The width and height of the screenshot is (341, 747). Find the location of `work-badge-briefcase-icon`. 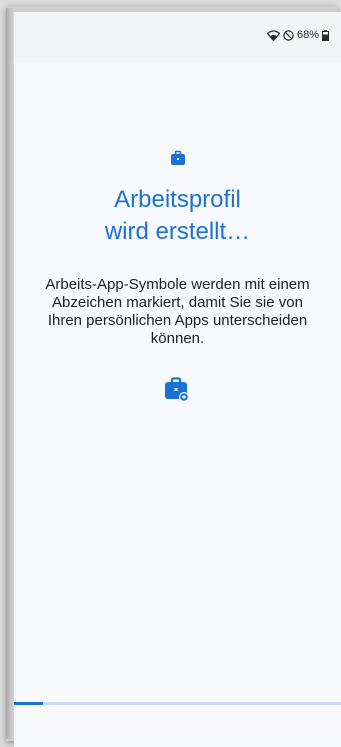

work-badge-briefcase-icon is located at coordinates (177, 390).